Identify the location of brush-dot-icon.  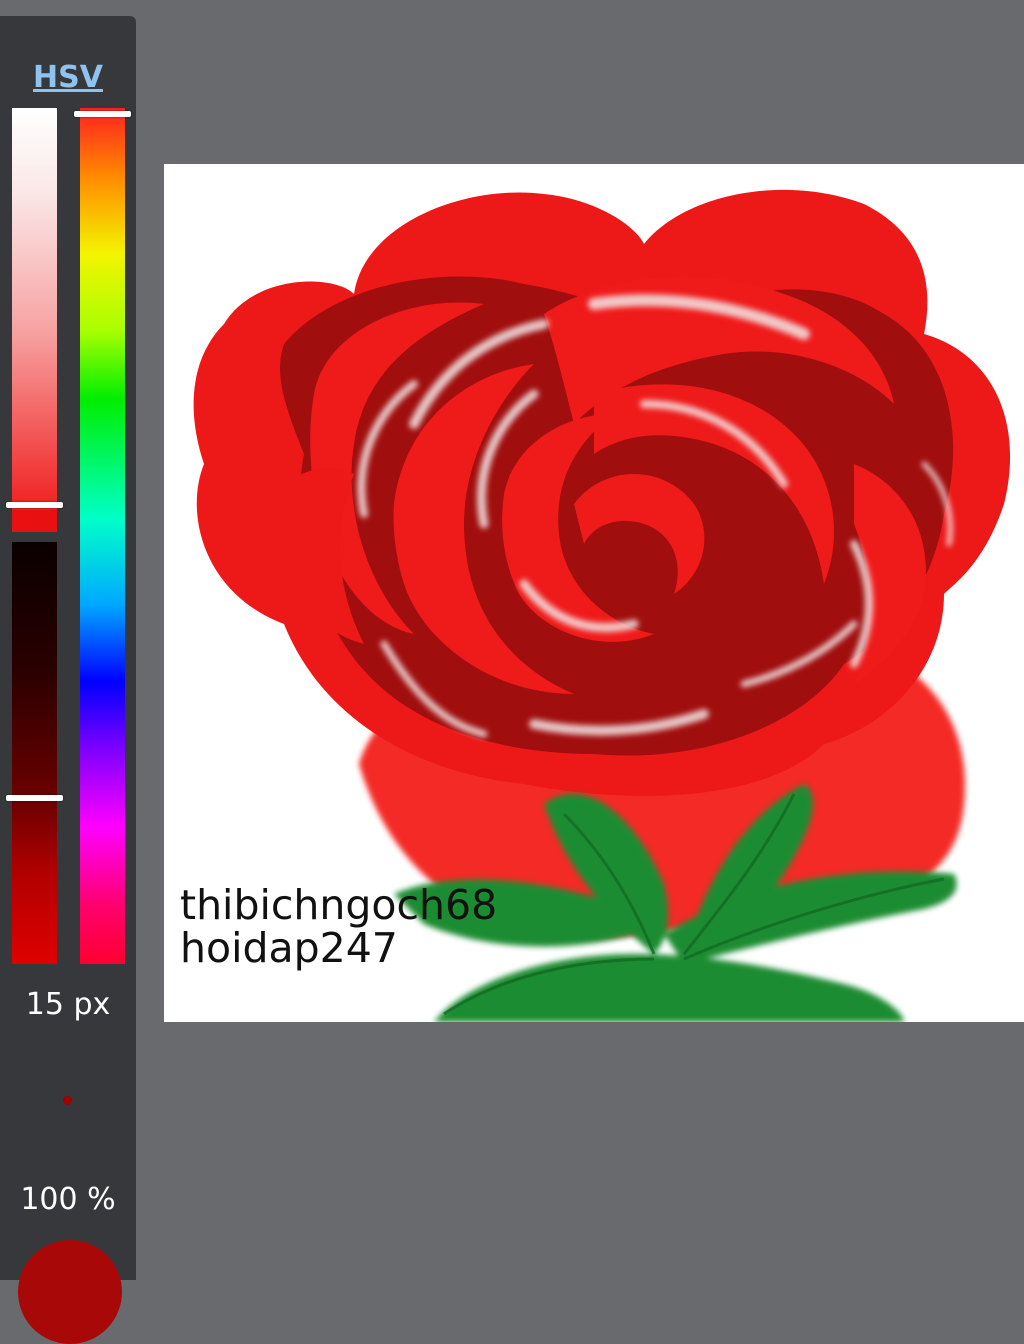
(67, 1100).